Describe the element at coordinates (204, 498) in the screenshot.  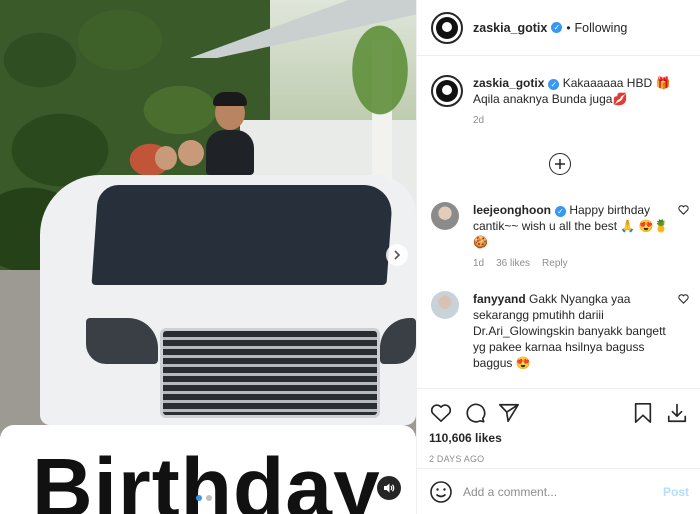
I see `carousel-indicator` at that location.